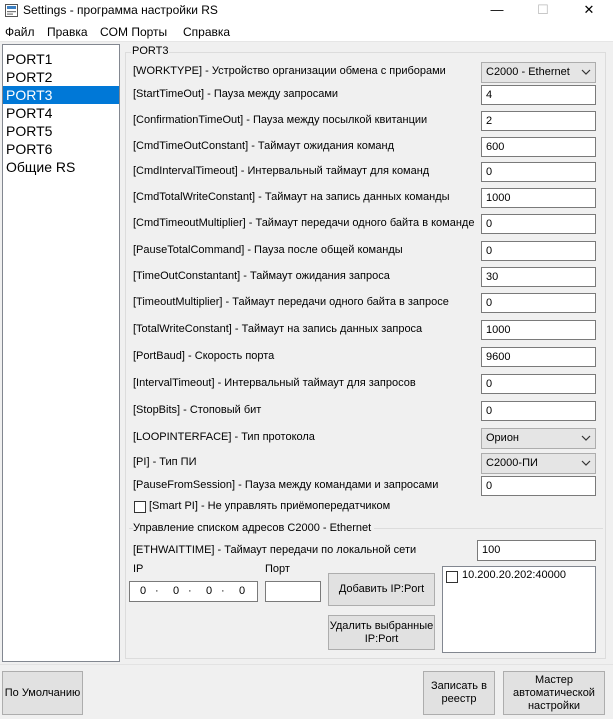 The image size is (613, 719). I want to click on param-key: [IntervalTimeout], so click(174, 383).